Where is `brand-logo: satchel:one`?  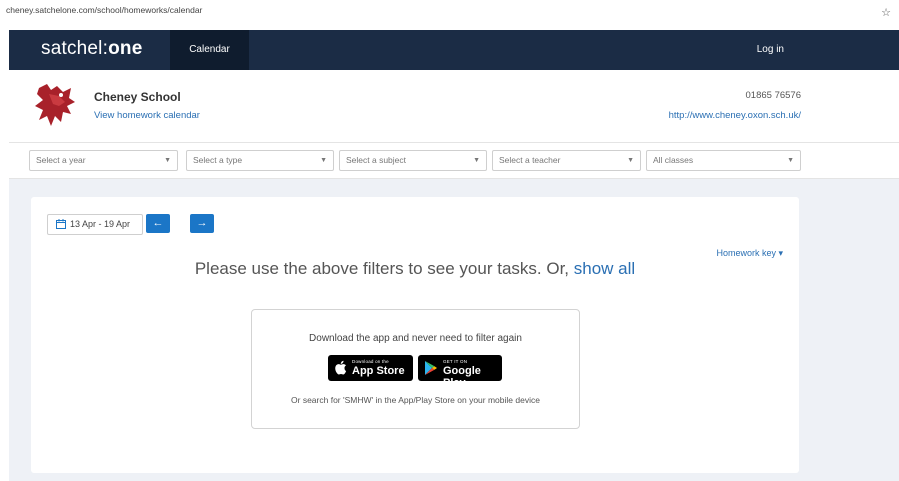
brand-logo: satchel:one is located at coordinates (91, 49).